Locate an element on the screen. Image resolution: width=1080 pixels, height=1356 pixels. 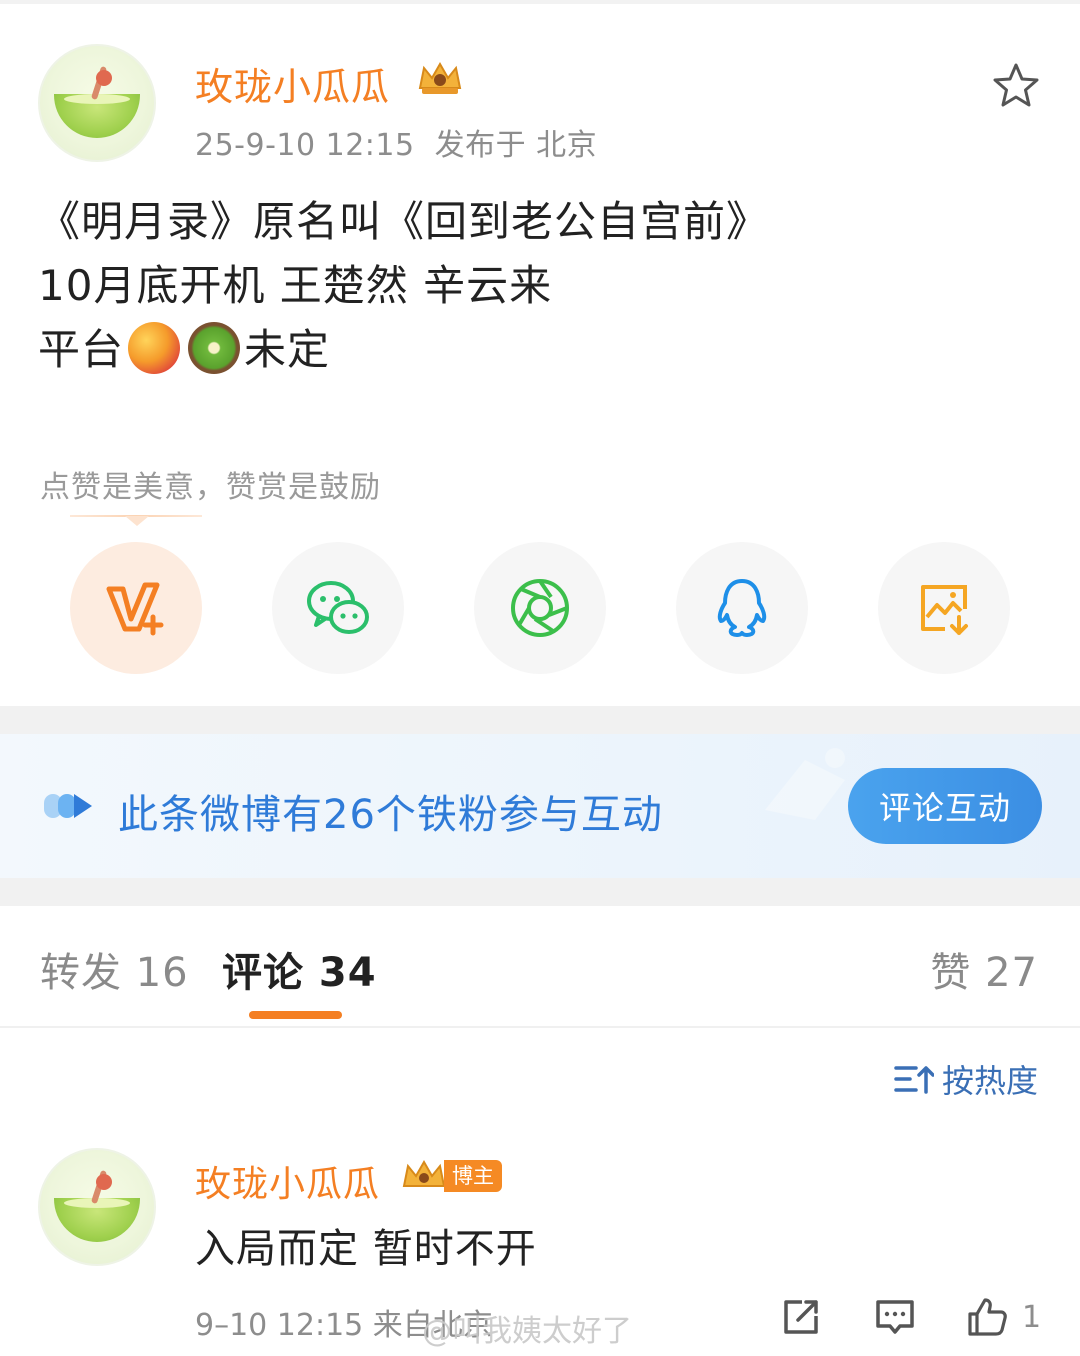
share-qq-button is located at coordinates (742, 608).